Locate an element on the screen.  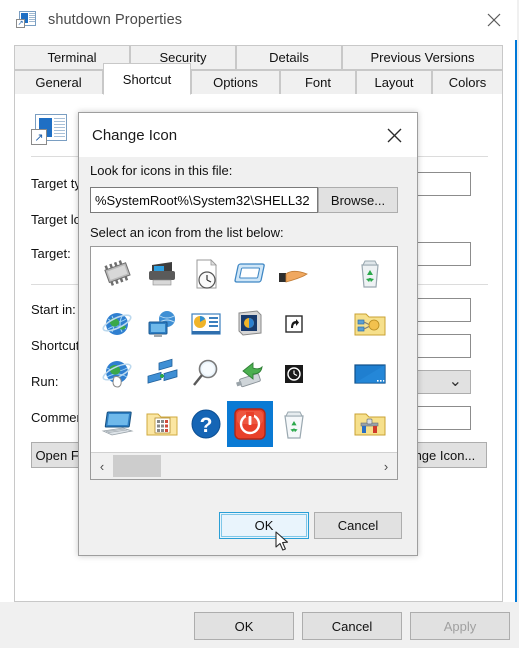
icon-cell-globe-internet is located at coordinates (118, 324).